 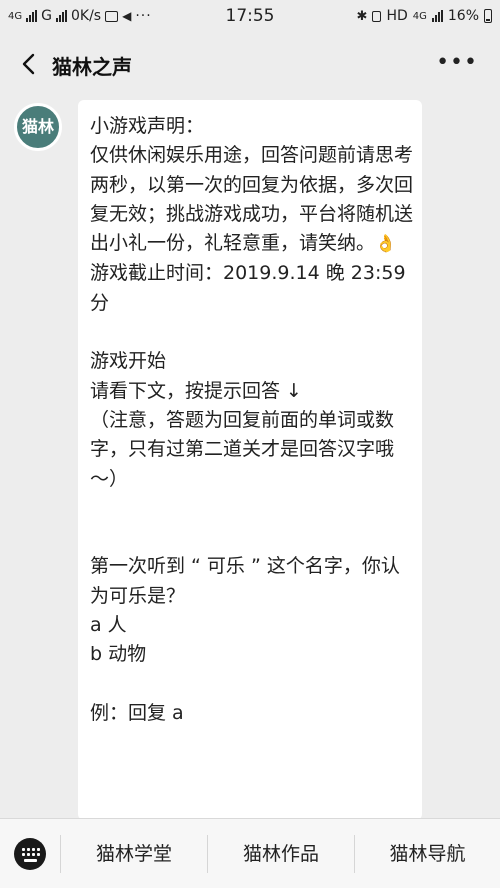 I want to click on menu-item-navigation: 猫林导航, so click(x=427, y=853).